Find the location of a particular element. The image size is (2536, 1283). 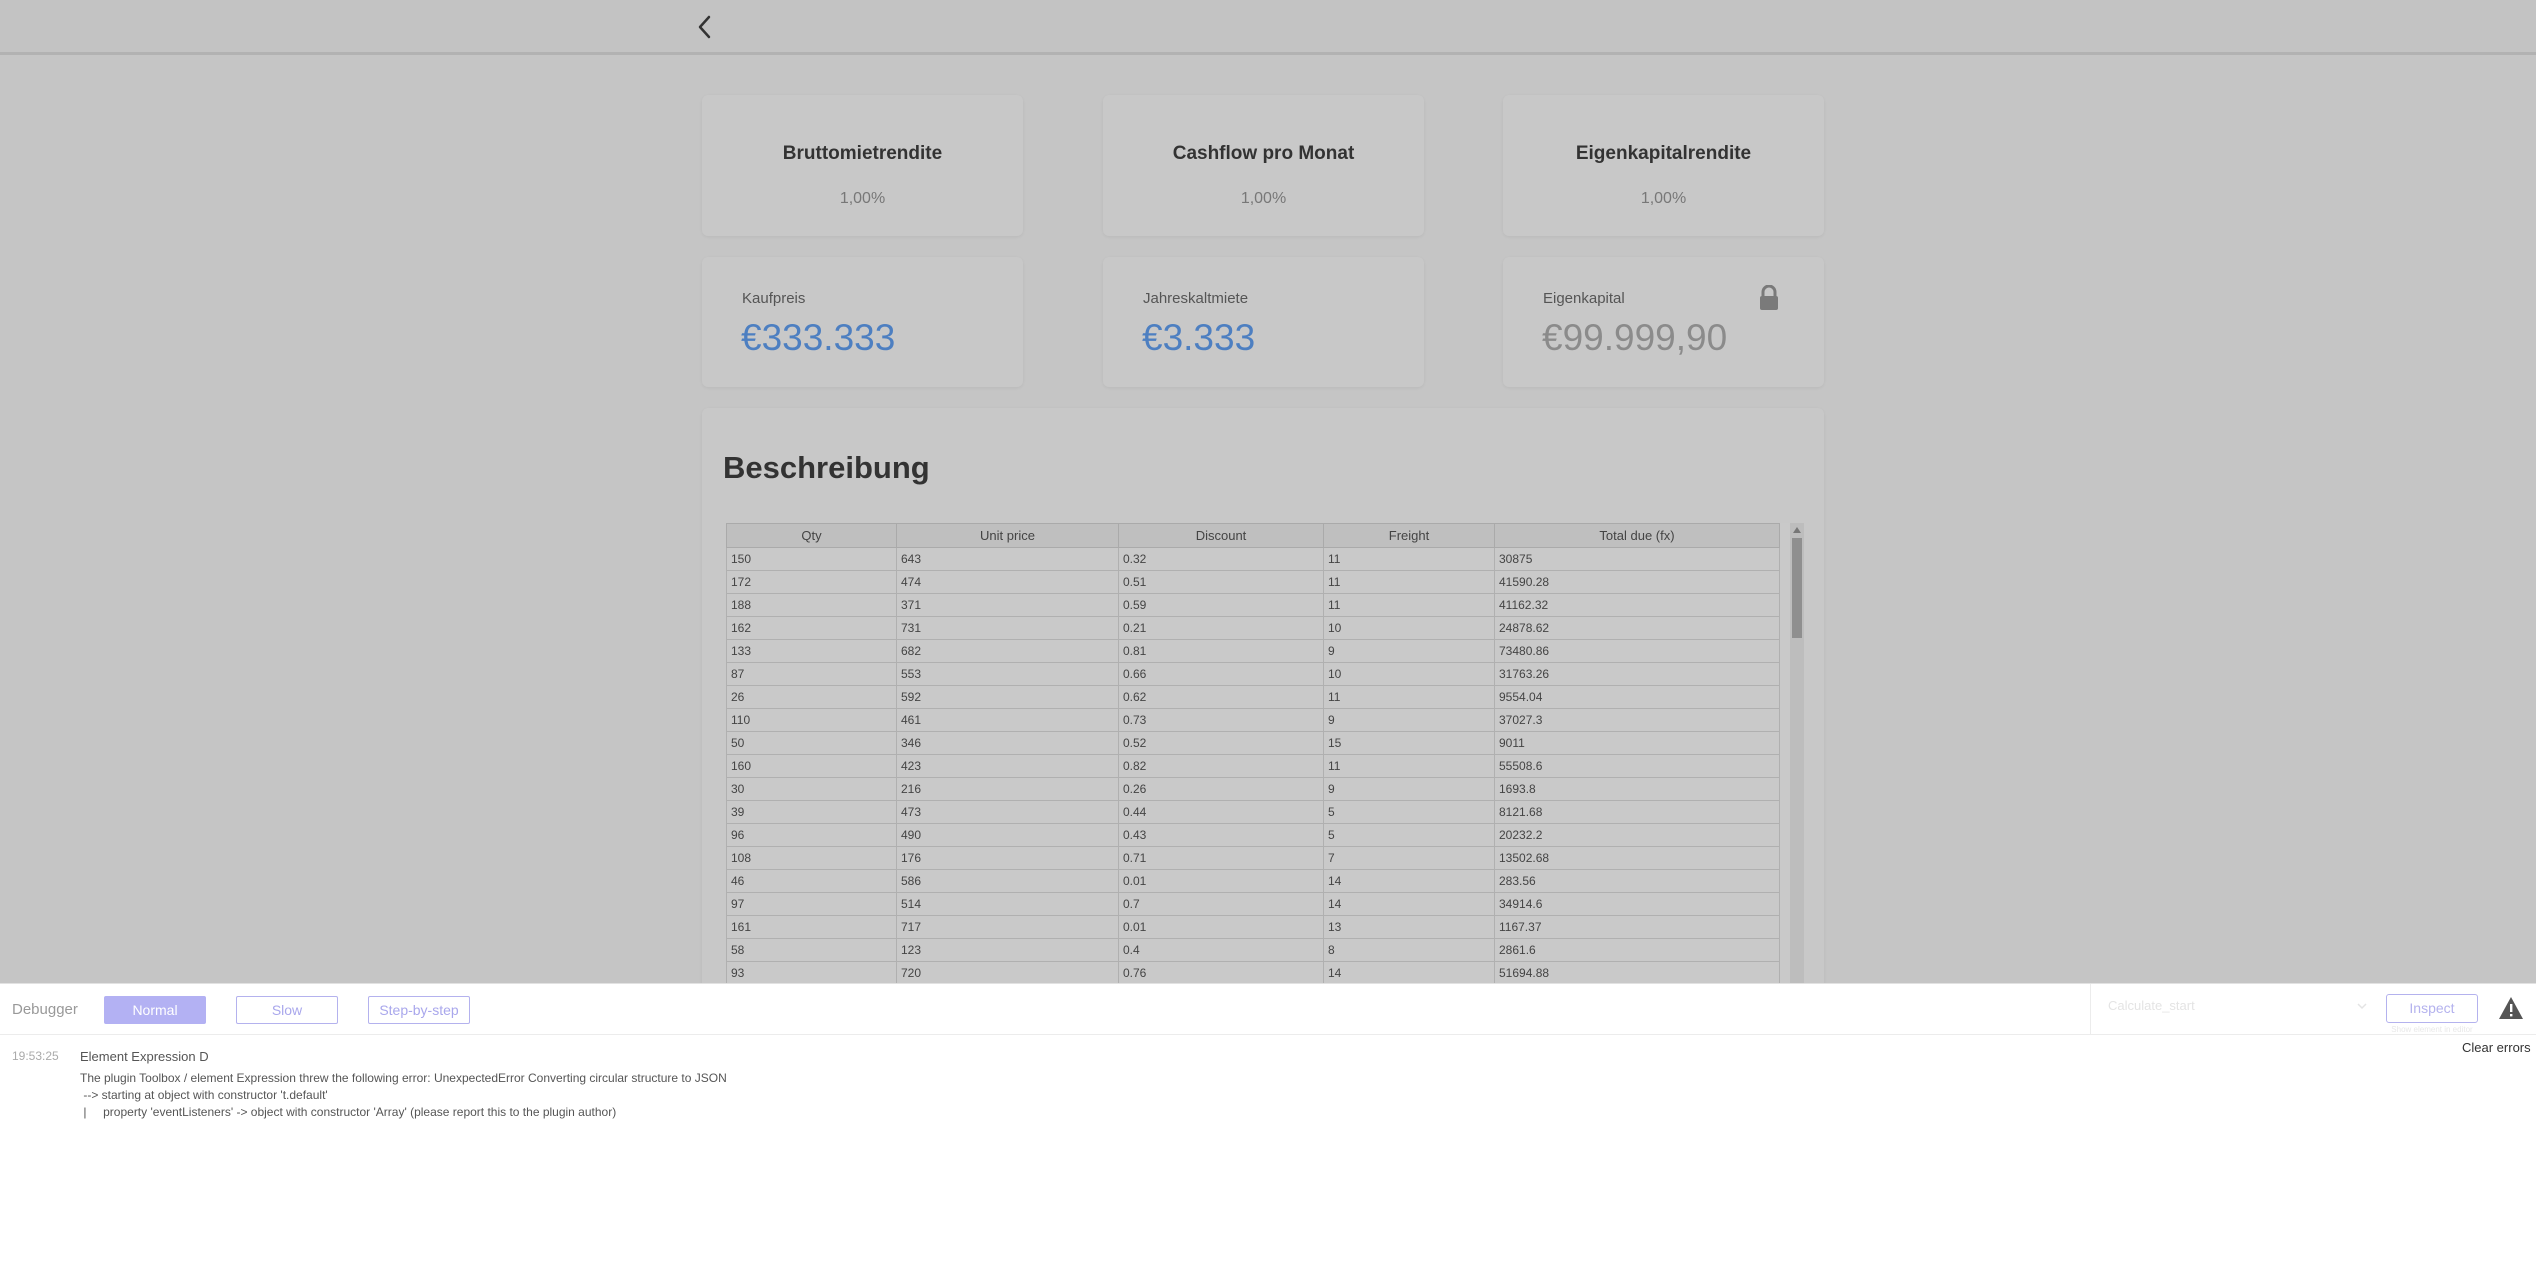

log-timestamp: 19:53:25 is located at coordinates (35, 1056).